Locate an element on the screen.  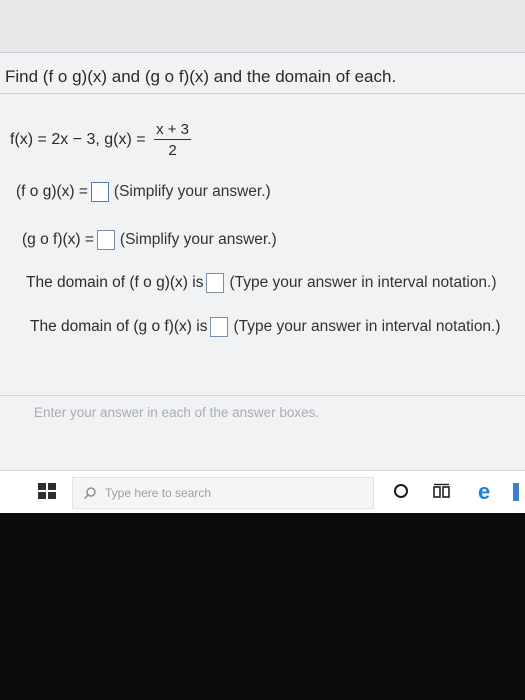
taskbar: Type here to search e is located at coordinates (262, 491).